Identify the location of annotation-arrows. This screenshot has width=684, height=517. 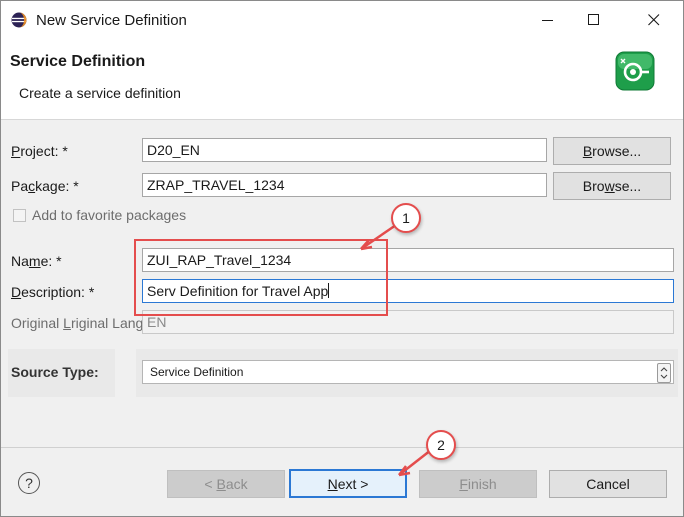
(396, 350).